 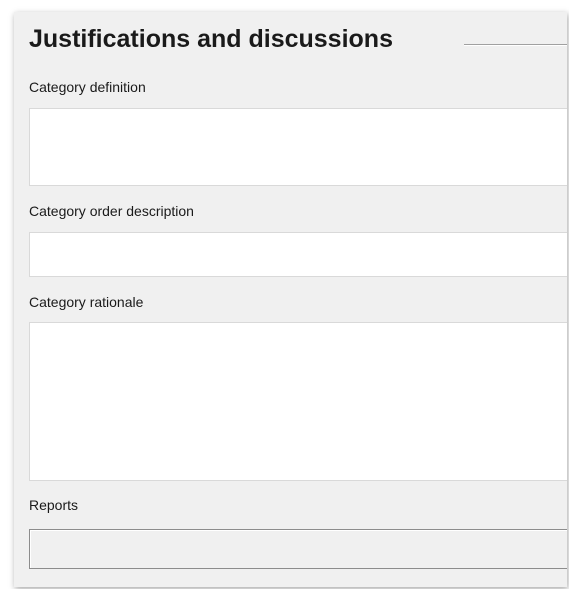 I want to click on category-definition-field, so click(x=298, y=147).